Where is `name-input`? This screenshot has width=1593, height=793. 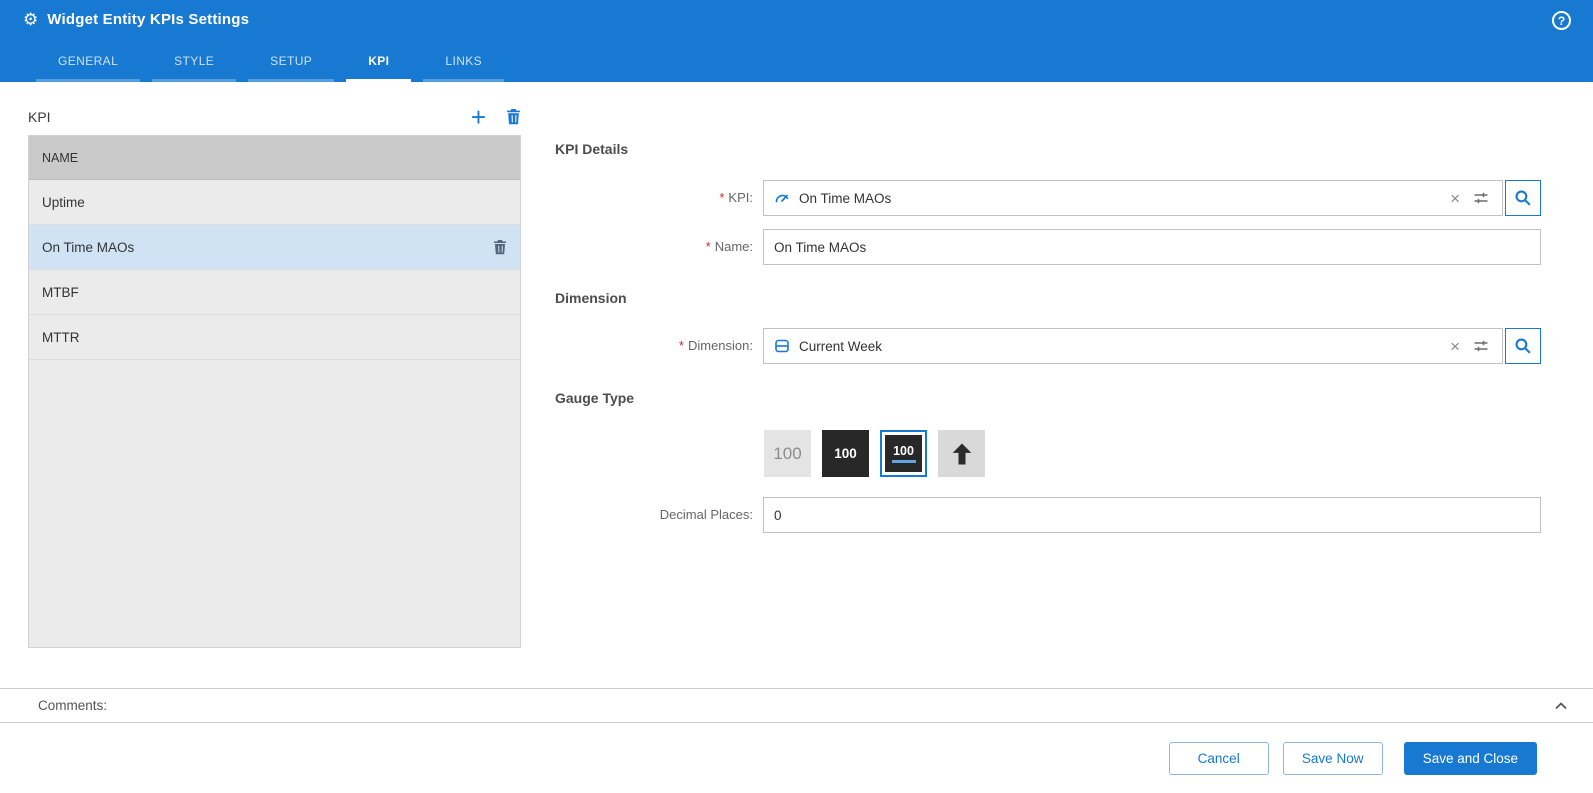
name-input is located at coordinates (1152, 247).